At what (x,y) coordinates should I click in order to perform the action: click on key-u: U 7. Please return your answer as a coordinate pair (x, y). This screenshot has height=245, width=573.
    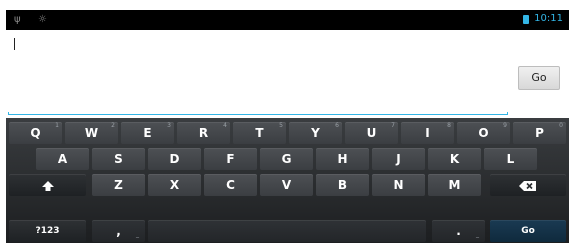
    Looking at the image, I should click on (371, 133).